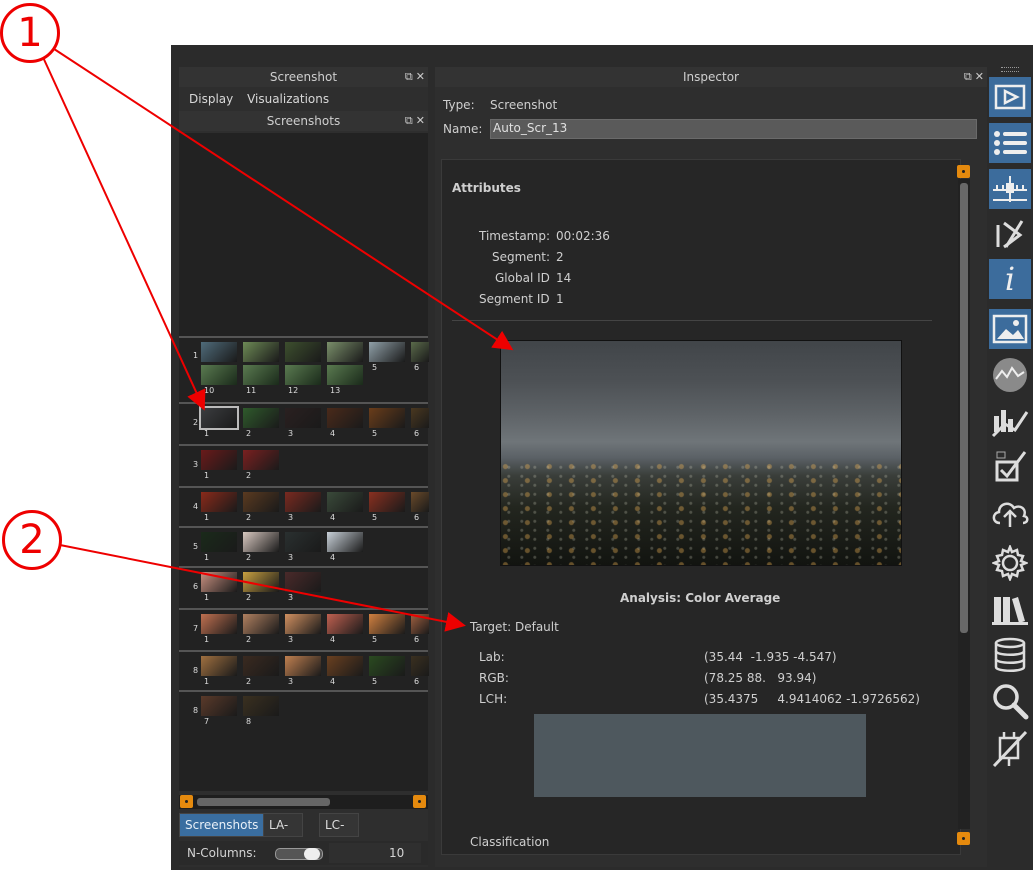  I want to click on colorimetry-icon, so click(1010, 375).